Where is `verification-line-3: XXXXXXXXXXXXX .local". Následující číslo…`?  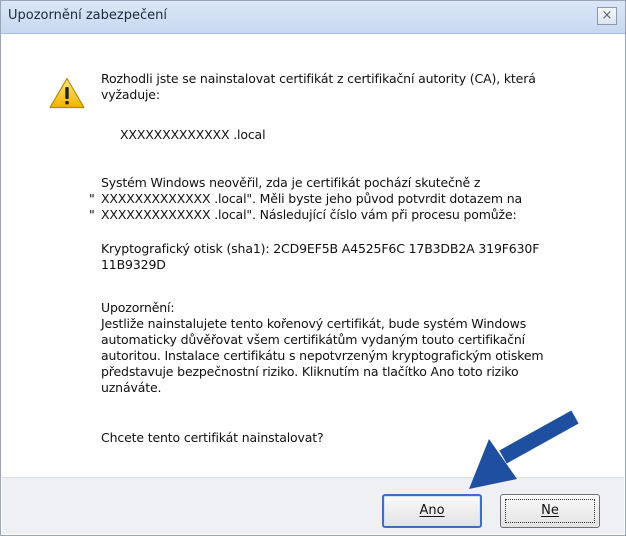
verification-line-3: XXXXXXXXXXXXX .local". Následující číslo… is located at coordinates (309, 214).